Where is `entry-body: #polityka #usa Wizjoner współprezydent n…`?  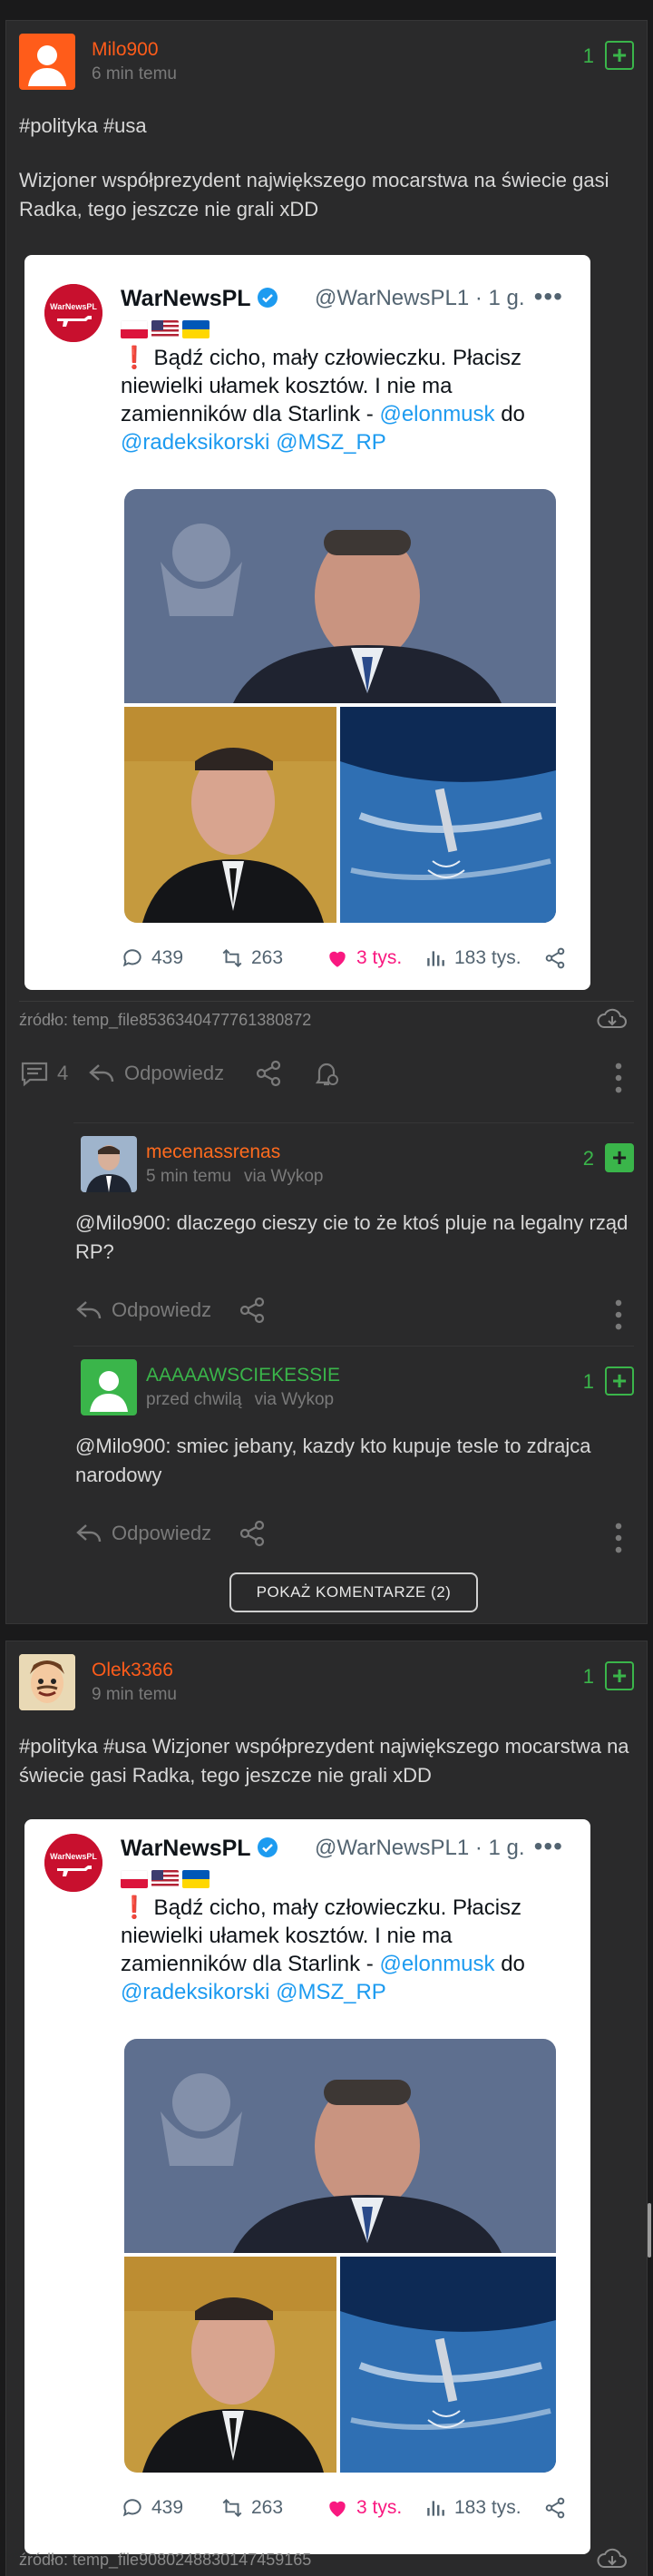
entry-body: #polityka #usa Wizjoner współprezydent n… is located at coordinates (324, 1761).